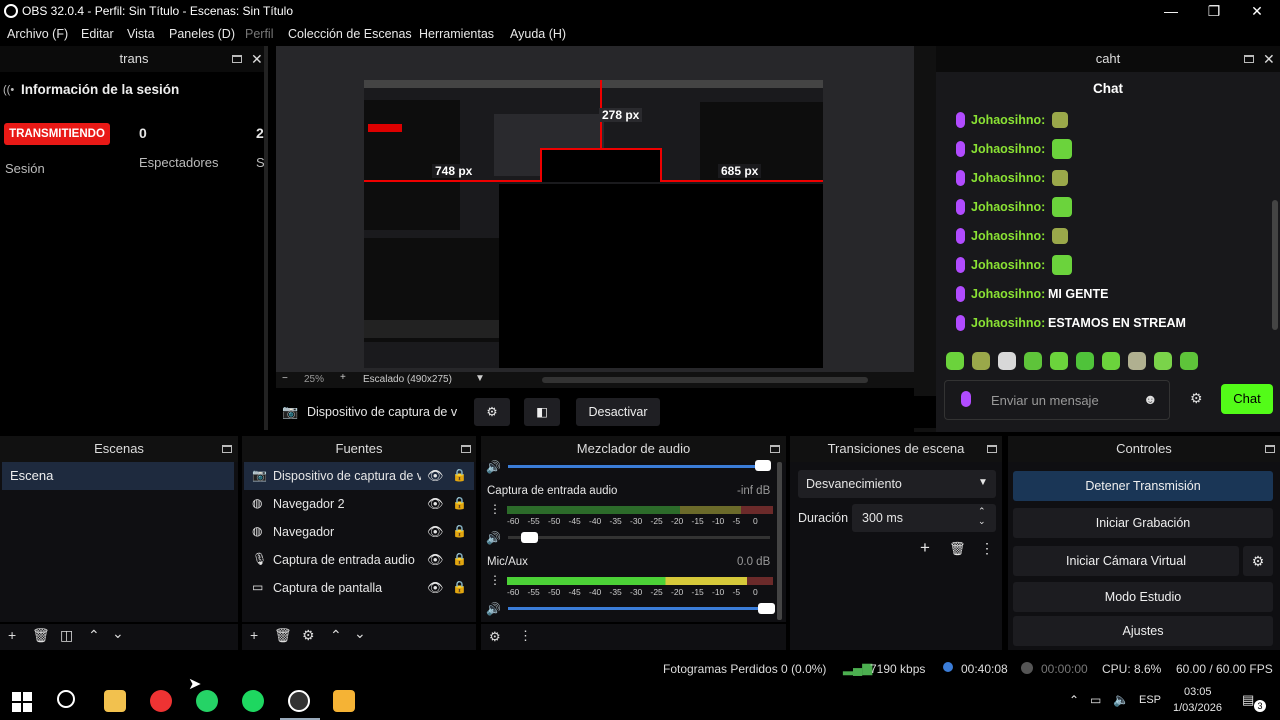  Describe the element at coordinates (618, 412) in the screenshot. I see `deactivate-button: Desactivar` at that location.